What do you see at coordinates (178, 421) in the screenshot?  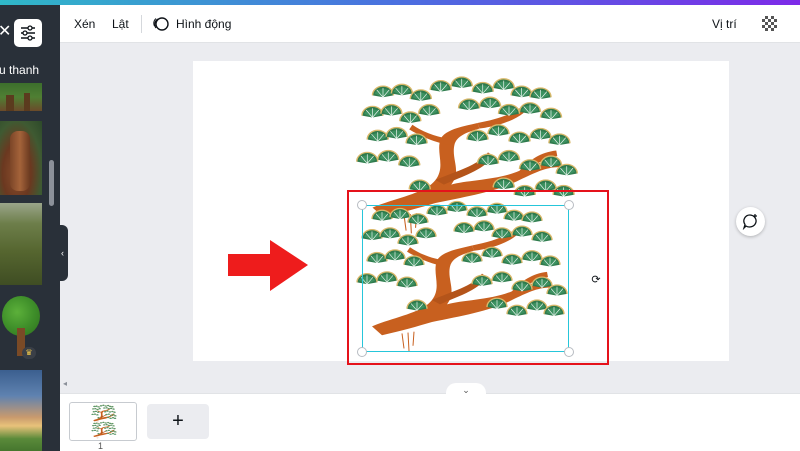 I see `add-page-button: +` at bounding box center [178, 421].